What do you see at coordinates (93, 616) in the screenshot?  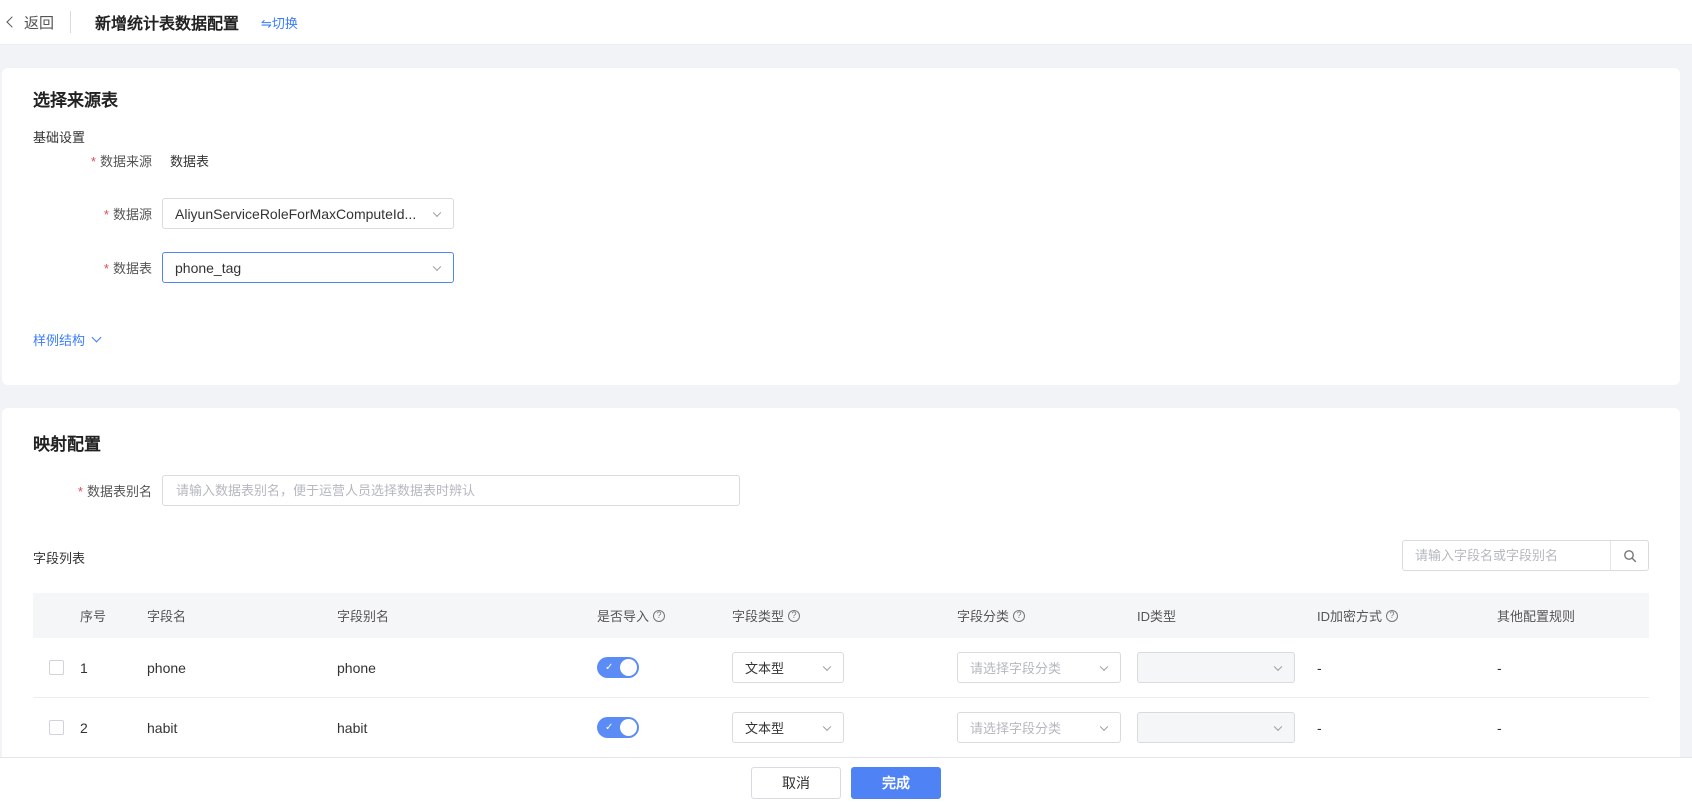 I see `col-no: 序号` at bounding box center [93, 616].